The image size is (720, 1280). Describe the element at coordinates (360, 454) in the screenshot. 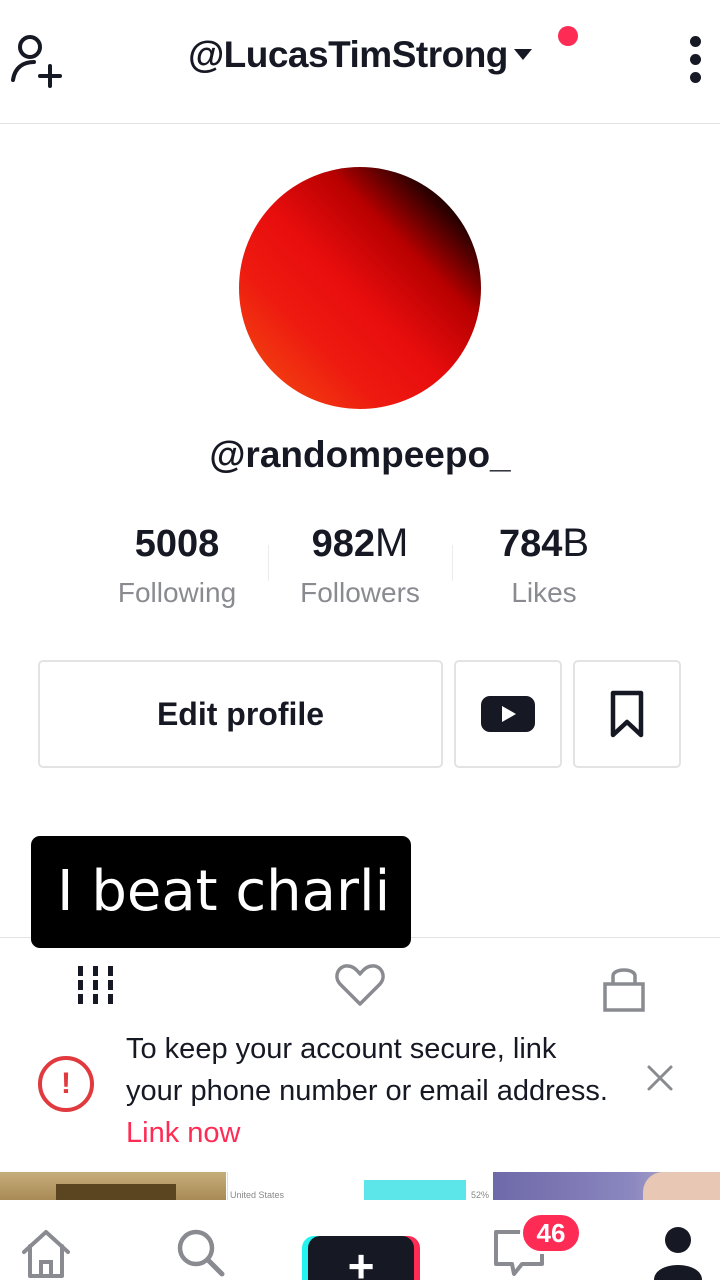

I see `profile-handle: @randompeepo_` at that location.